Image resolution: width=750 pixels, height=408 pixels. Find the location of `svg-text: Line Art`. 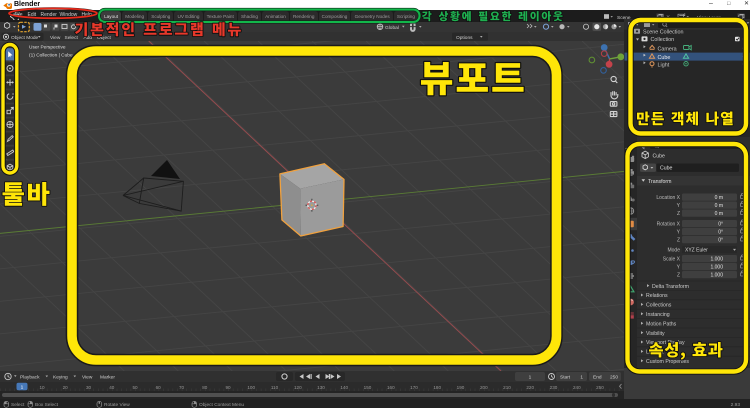

svg-text: Line Art is located at coordinates (655, 353).